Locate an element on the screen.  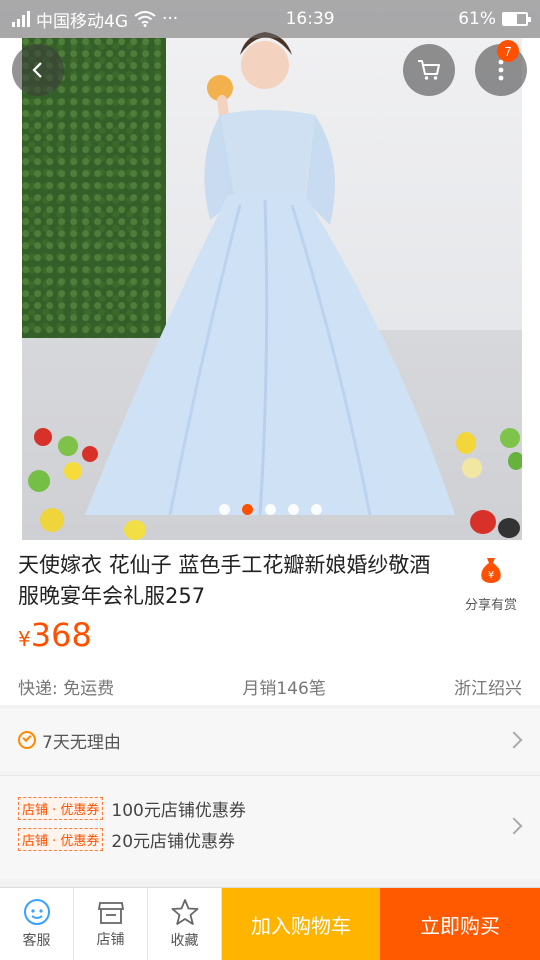
battery-percent: 61% is located at coordinates (477, 19).